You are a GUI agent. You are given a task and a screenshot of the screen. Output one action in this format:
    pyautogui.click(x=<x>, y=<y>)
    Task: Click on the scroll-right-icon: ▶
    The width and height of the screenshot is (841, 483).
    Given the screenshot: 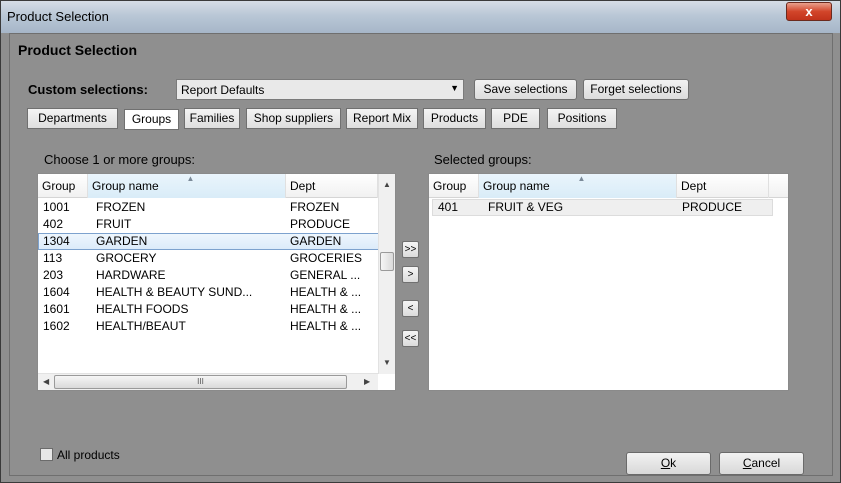 What is the action you would take?
    pyautogui.click(x=367, y=381)
    